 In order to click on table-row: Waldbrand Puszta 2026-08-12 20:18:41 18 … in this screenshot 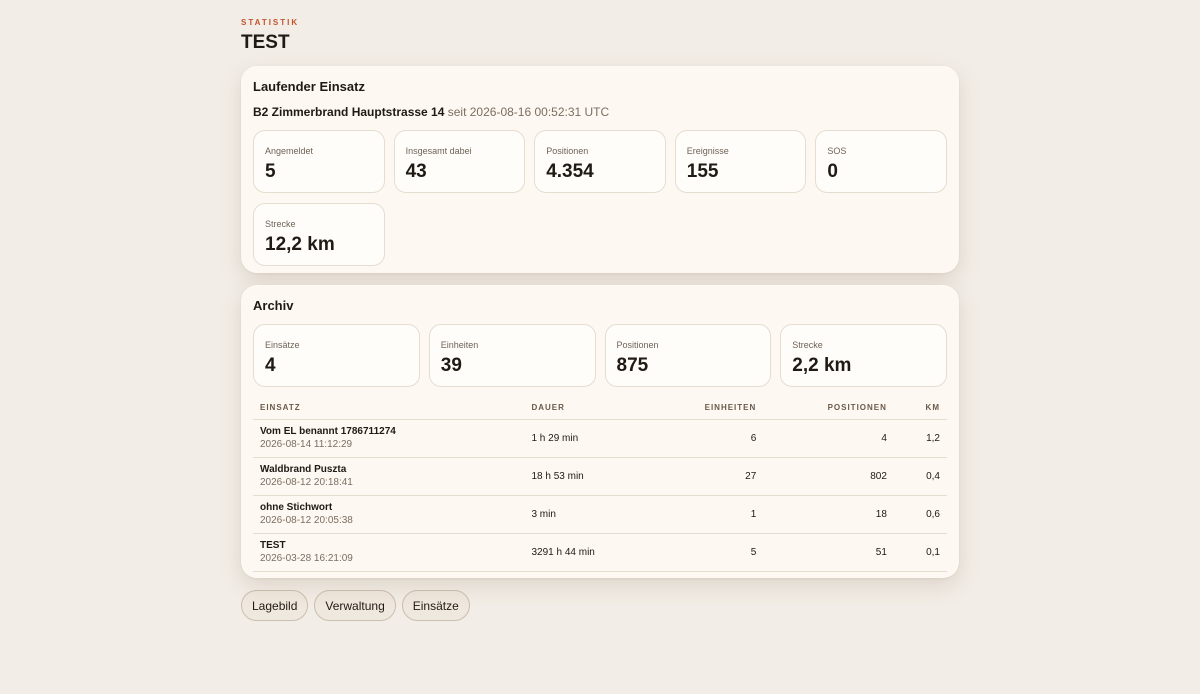, I will do `click(600, 476)`.